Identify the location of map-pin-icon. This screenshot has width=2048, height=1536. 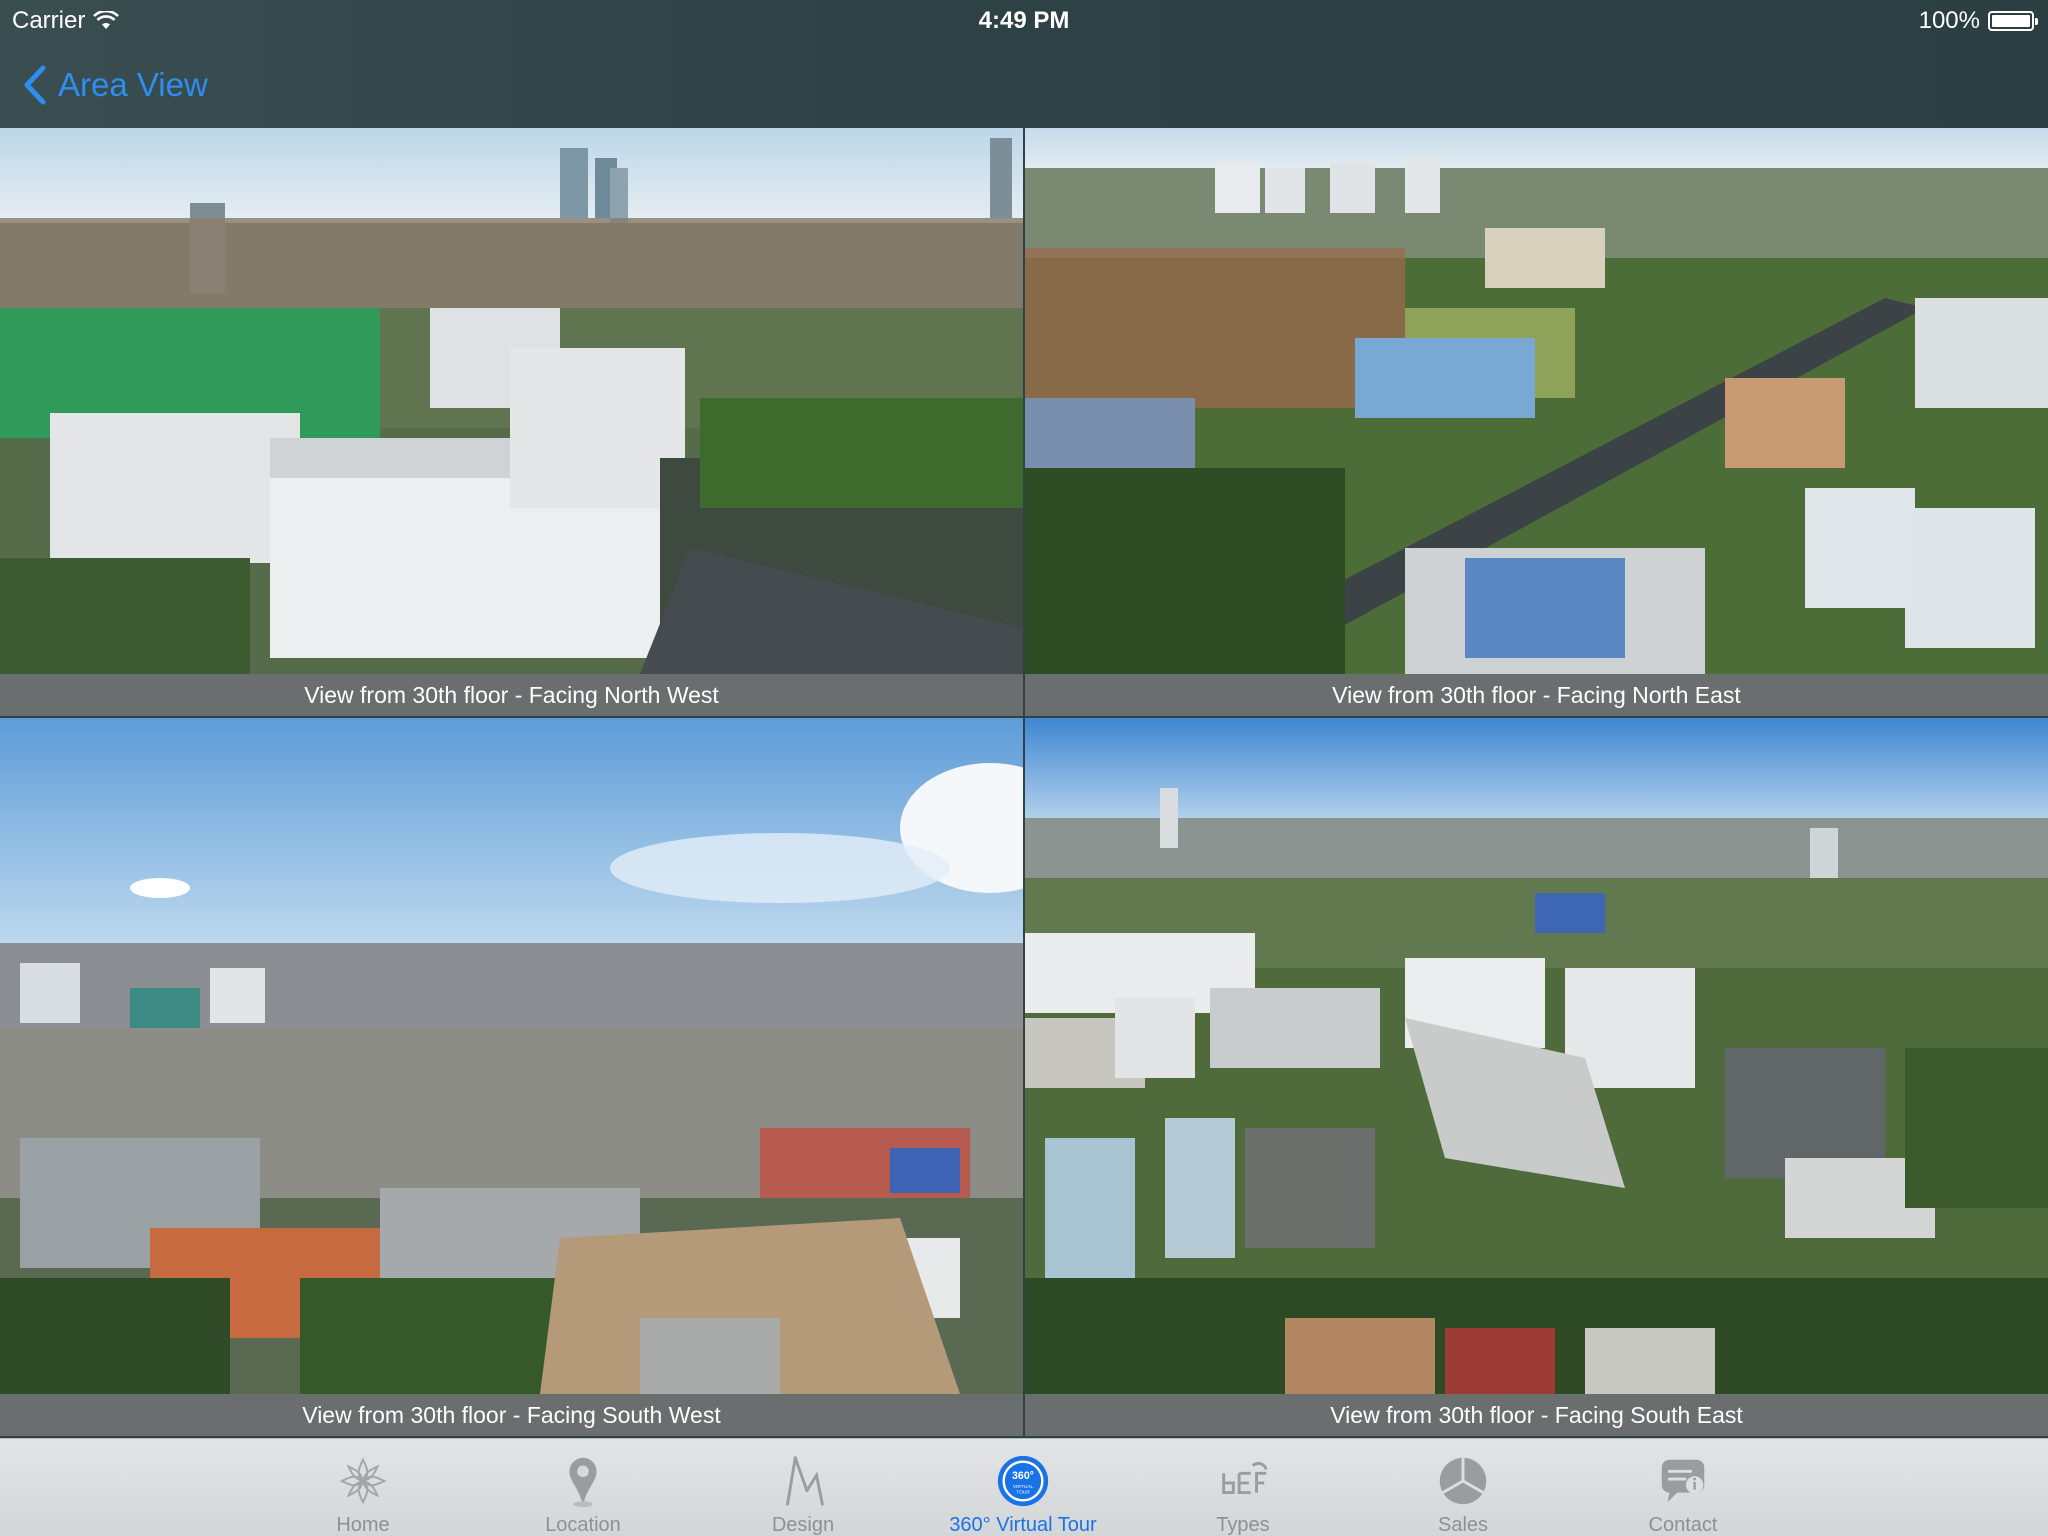
(583, 1480).